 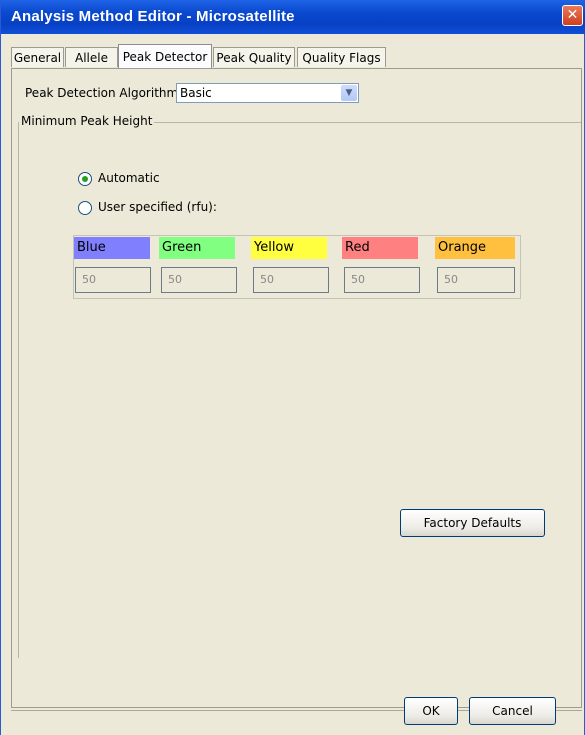 What do you see at coordinates (289, 248) in the screenshot?
I see `channel-label-yellow: Yellow` at bounding box center [289, 248].